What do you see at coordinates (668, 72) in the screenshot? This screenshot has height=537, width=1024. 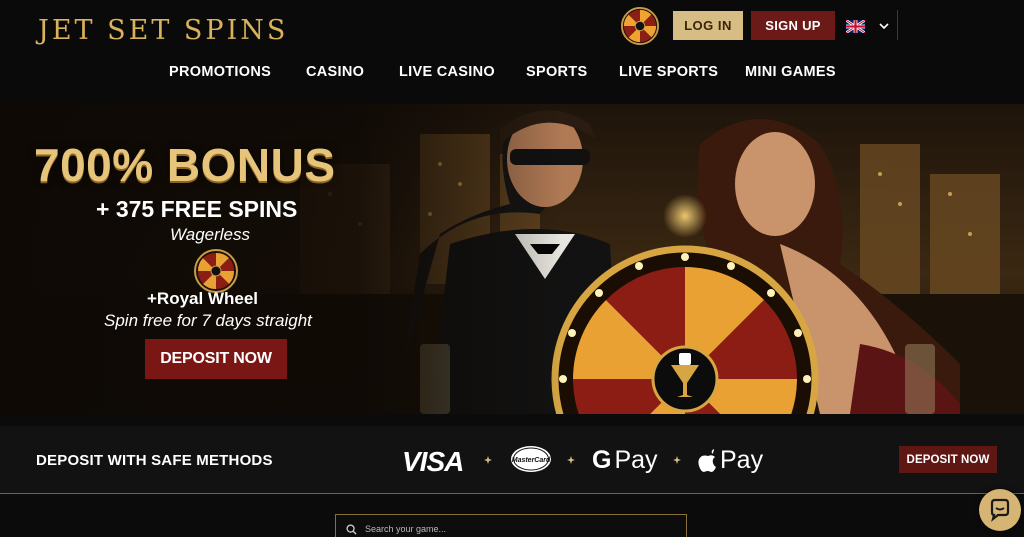 I see `nav-item-live-sports: LIVE SPORTS` at bounding box center [668, 72].